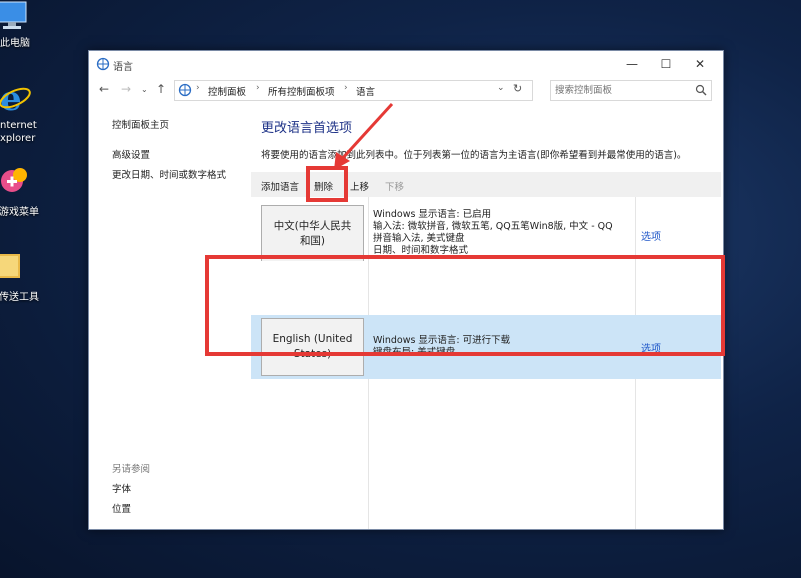 The image size is (801, 578). I want to click on breadcrumb-language: 语言, so click(365, 91).